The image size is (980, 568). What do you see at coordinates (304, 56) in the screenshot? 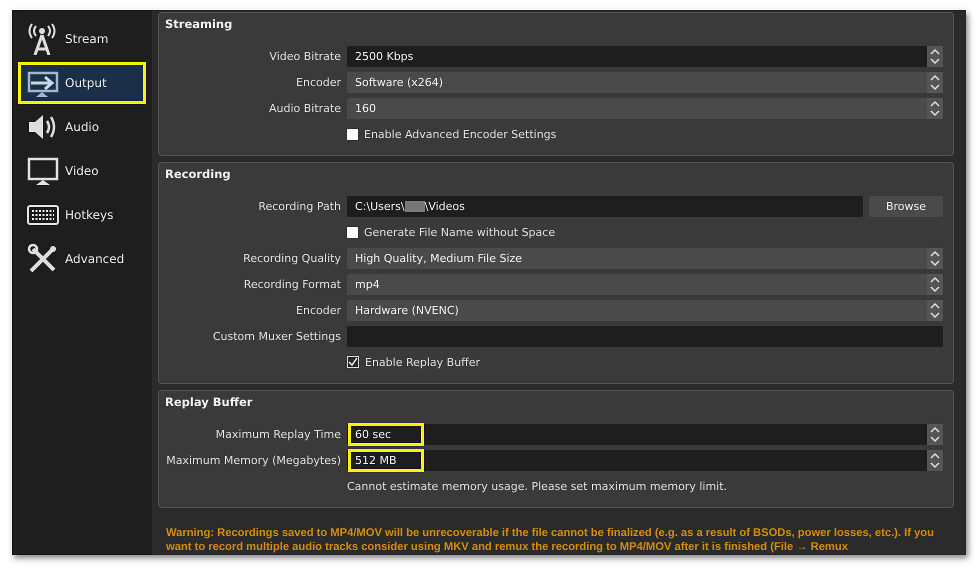
I see `field-label: Video Bitrate` at bounding box center [304, 56].